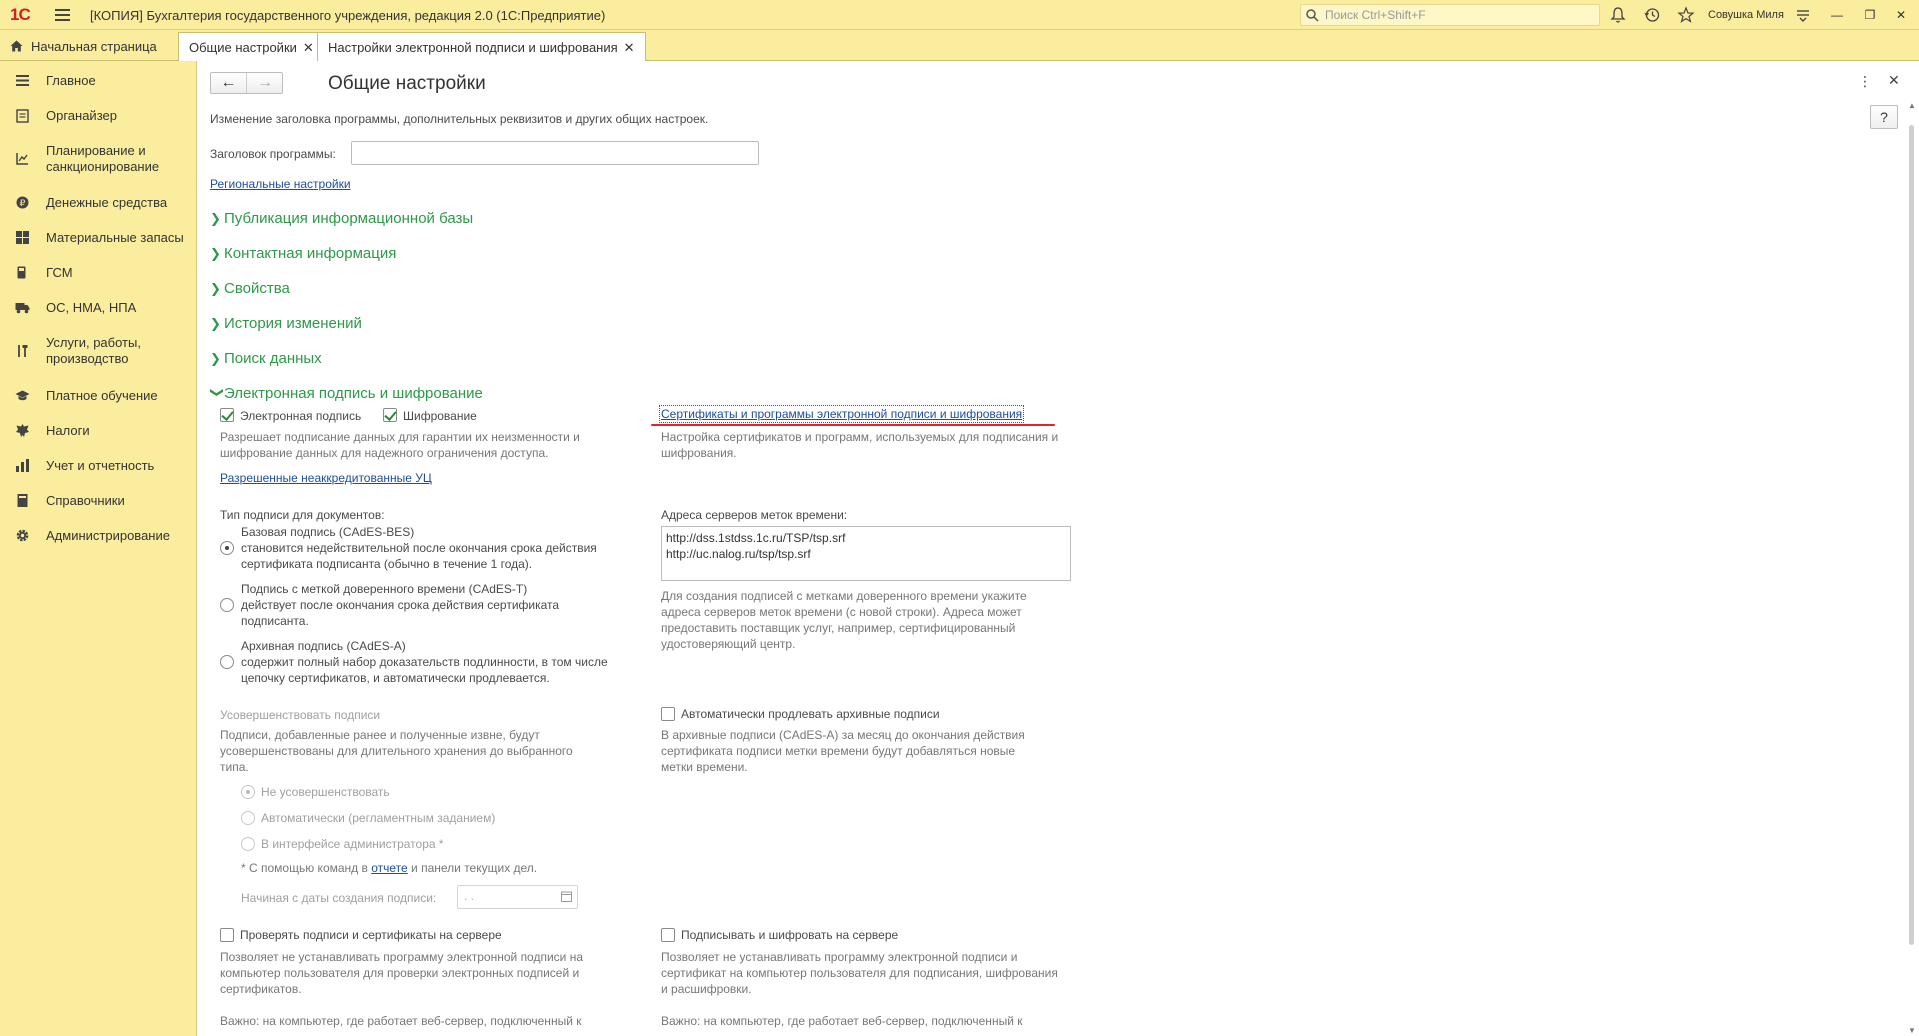 The image size is (1919, 1036). Describe the element at coordinates (275, 621) in the screenshot. I see `sig-type-desc: подписанта.` at that location.